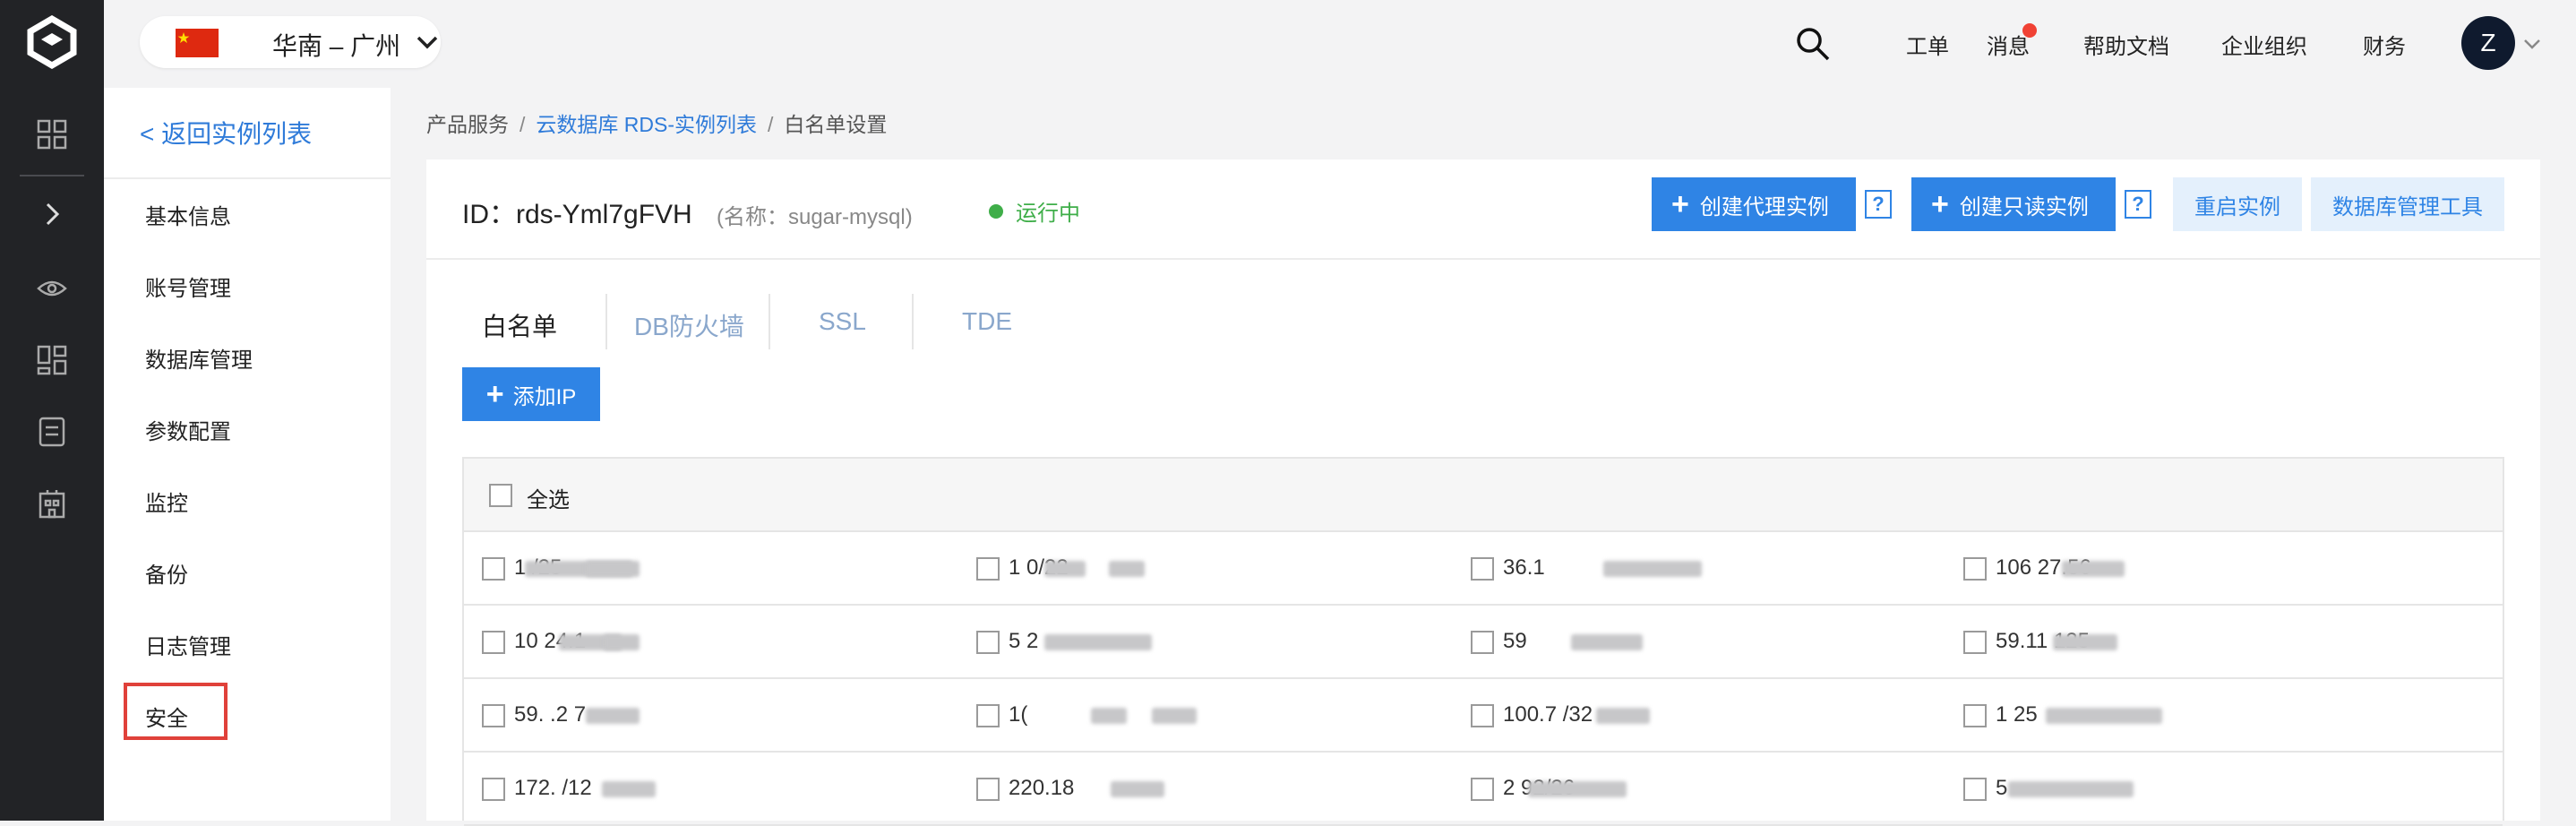  What do you see at coordinates (2488, 43) in the screenshot?
I see `user-avatar: Z` at bounding box center [2488, 43].